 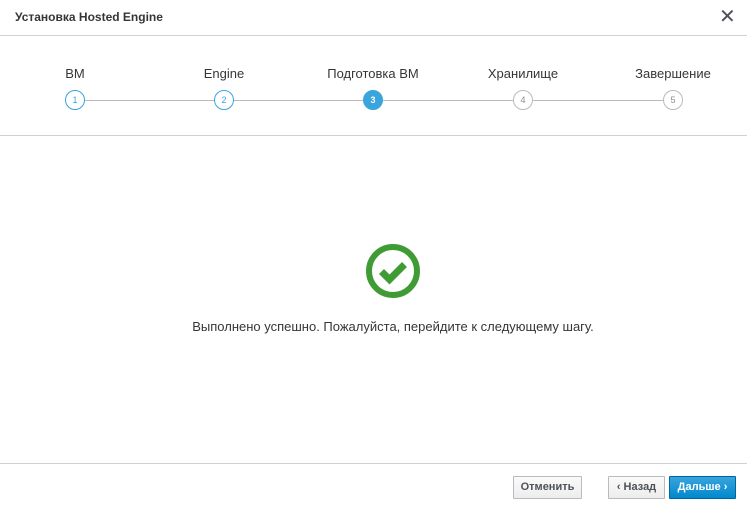 What do you see at coordinates (373, 73) in the screenshot?
I see `step-label: Подготовка ВМ` at bounding box center [373, 73].